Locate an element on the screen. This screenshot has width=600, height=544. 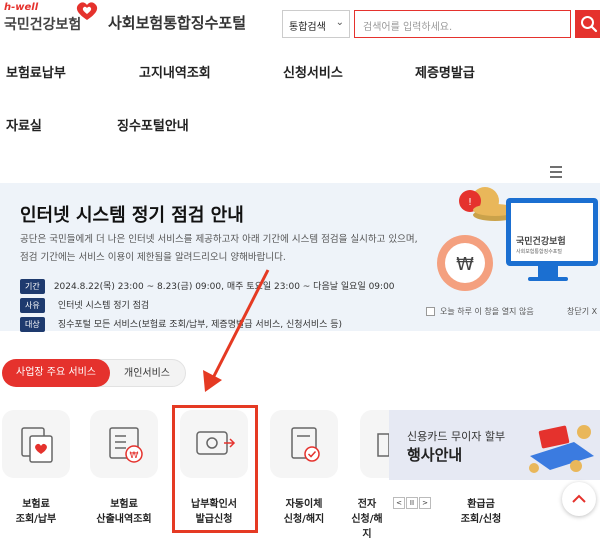
service-premium-calc: ₩ is located at coordinates (124, 444).